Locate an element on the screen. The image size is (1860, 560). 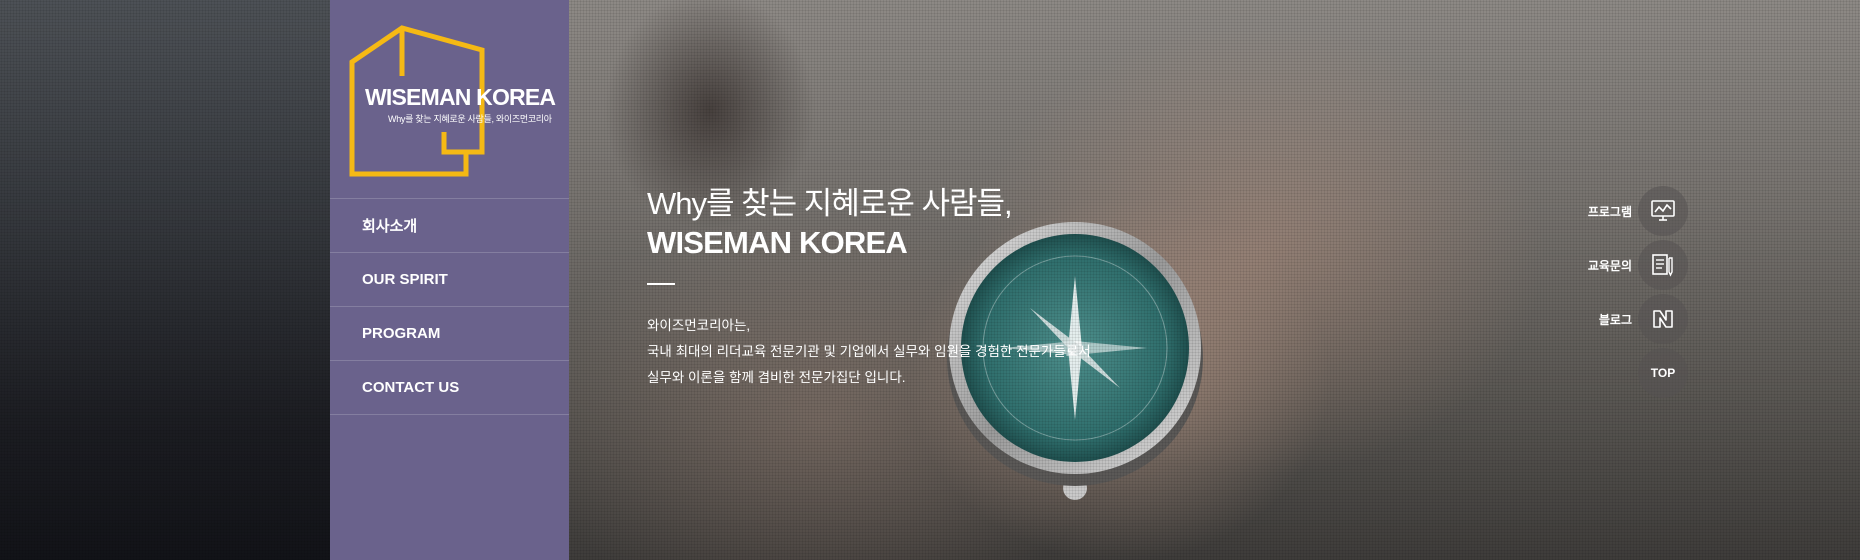
hero-heading: Why를 찾는 지혜로운 사람들, is located at coordinates (830, 203).